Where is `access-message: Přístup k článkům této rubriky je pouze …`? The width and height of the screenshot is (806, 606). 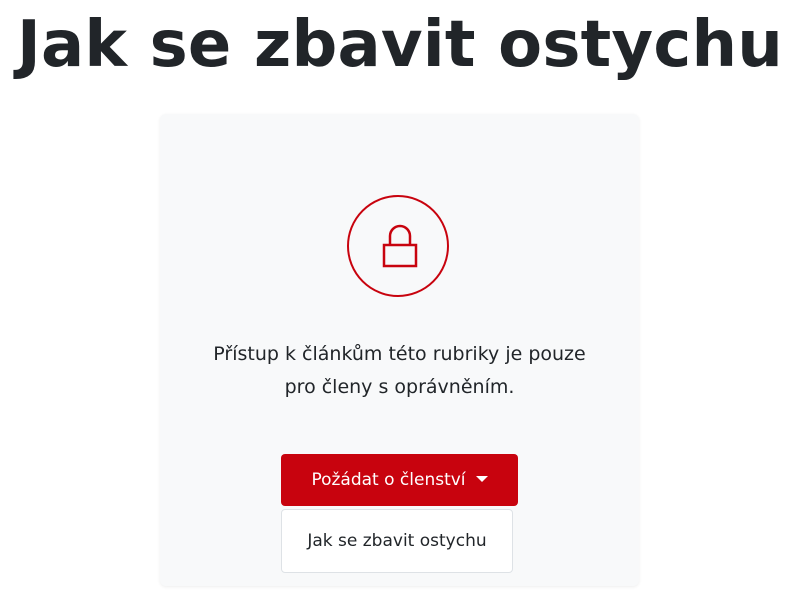
access-message: Přístup k článkům této rubriky je pouze … is located at coordinates (399, 370).